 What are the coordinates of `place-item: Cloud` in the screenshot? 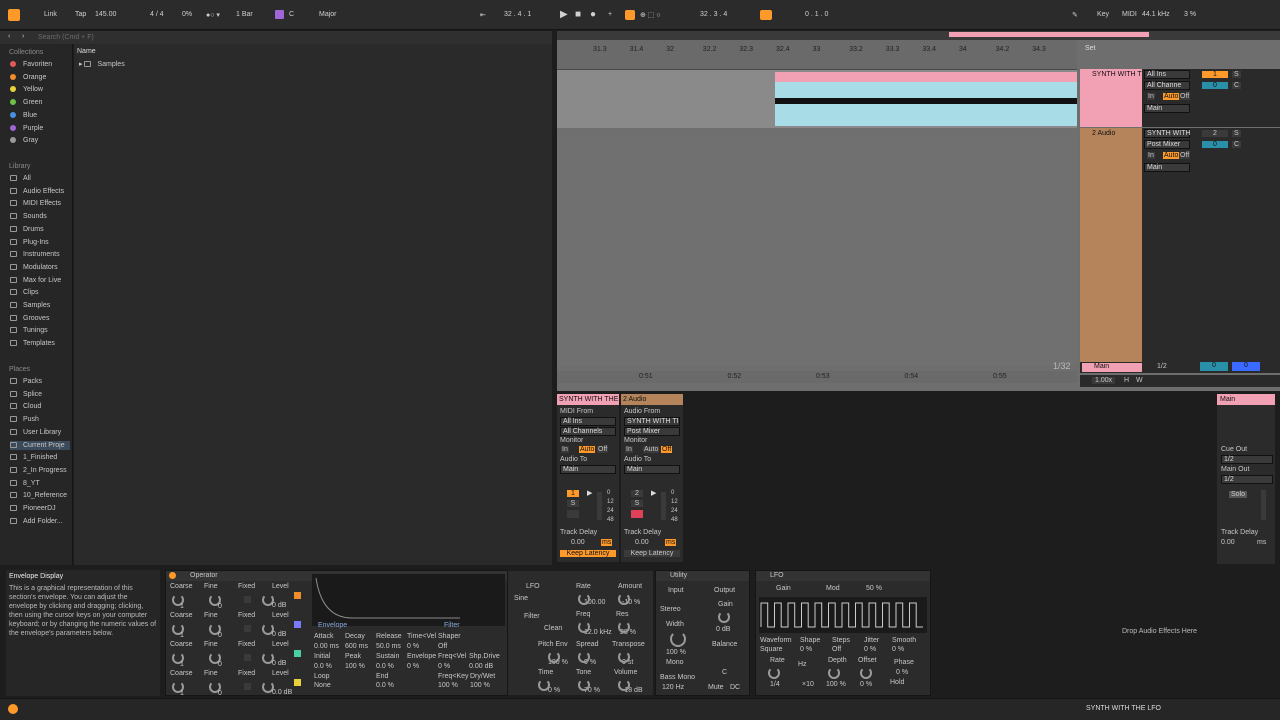 It's located at (25, 406).